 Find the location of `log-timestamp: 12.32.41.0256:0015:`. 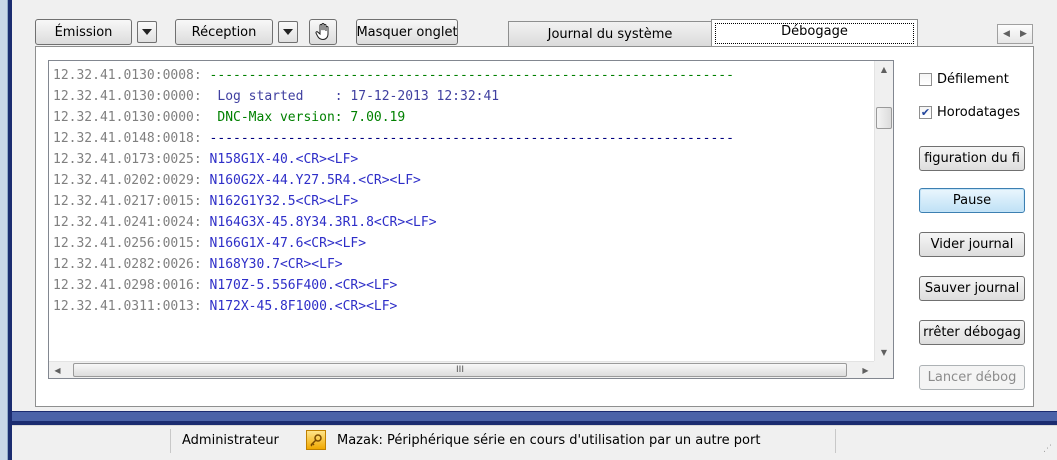

log-timestamp: 12.32.41.0256:0015: is located at coordinates (127, 243).